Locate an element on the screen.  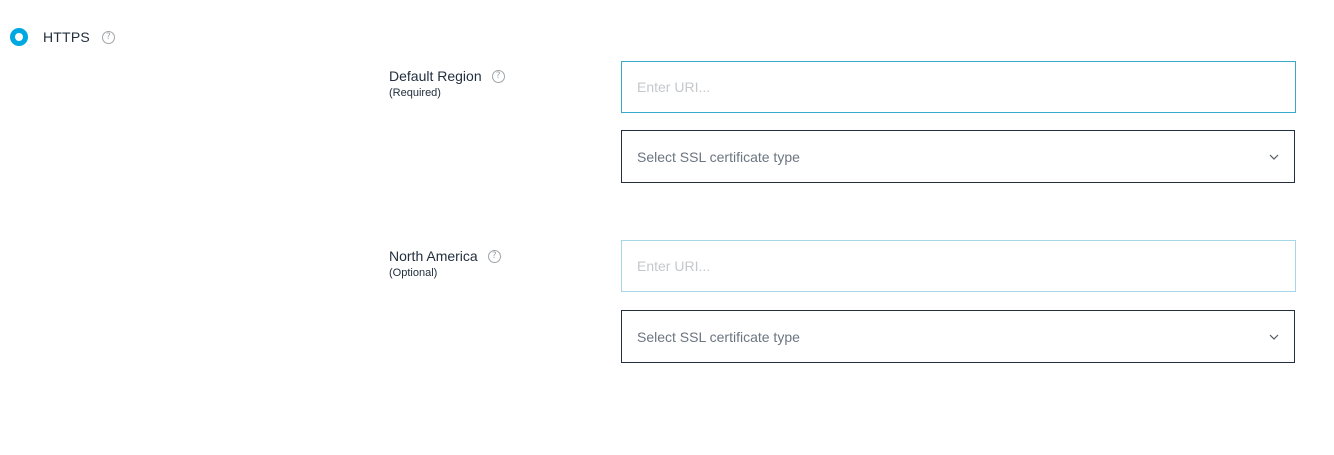
north-america-name: North America is located at coordinates (433, 256).